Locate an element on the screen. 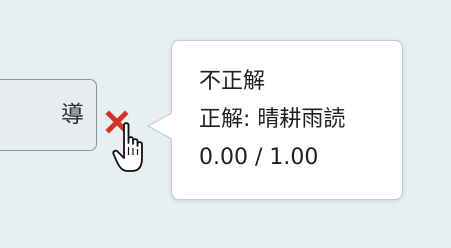  feedback-status: 不正解 is located at coordinates (232, 81).